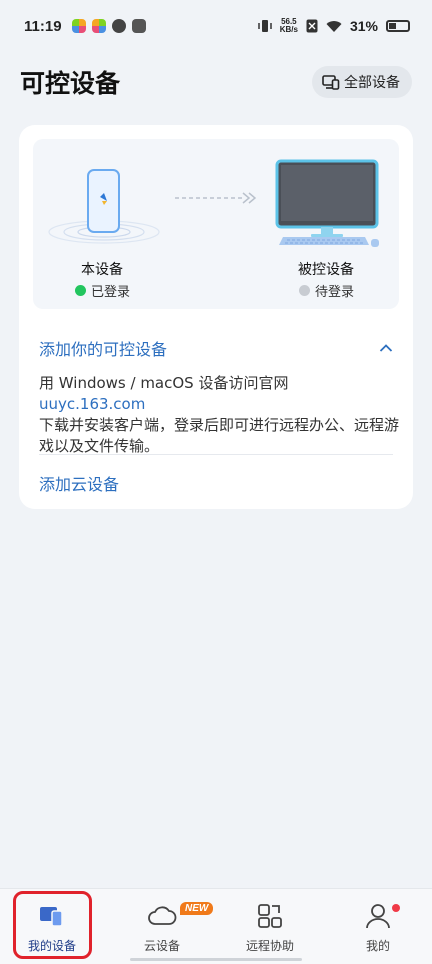 The height and width of the screenshot is (964, 432). I want to click on computer-illustration-icon, so click(327, 203).